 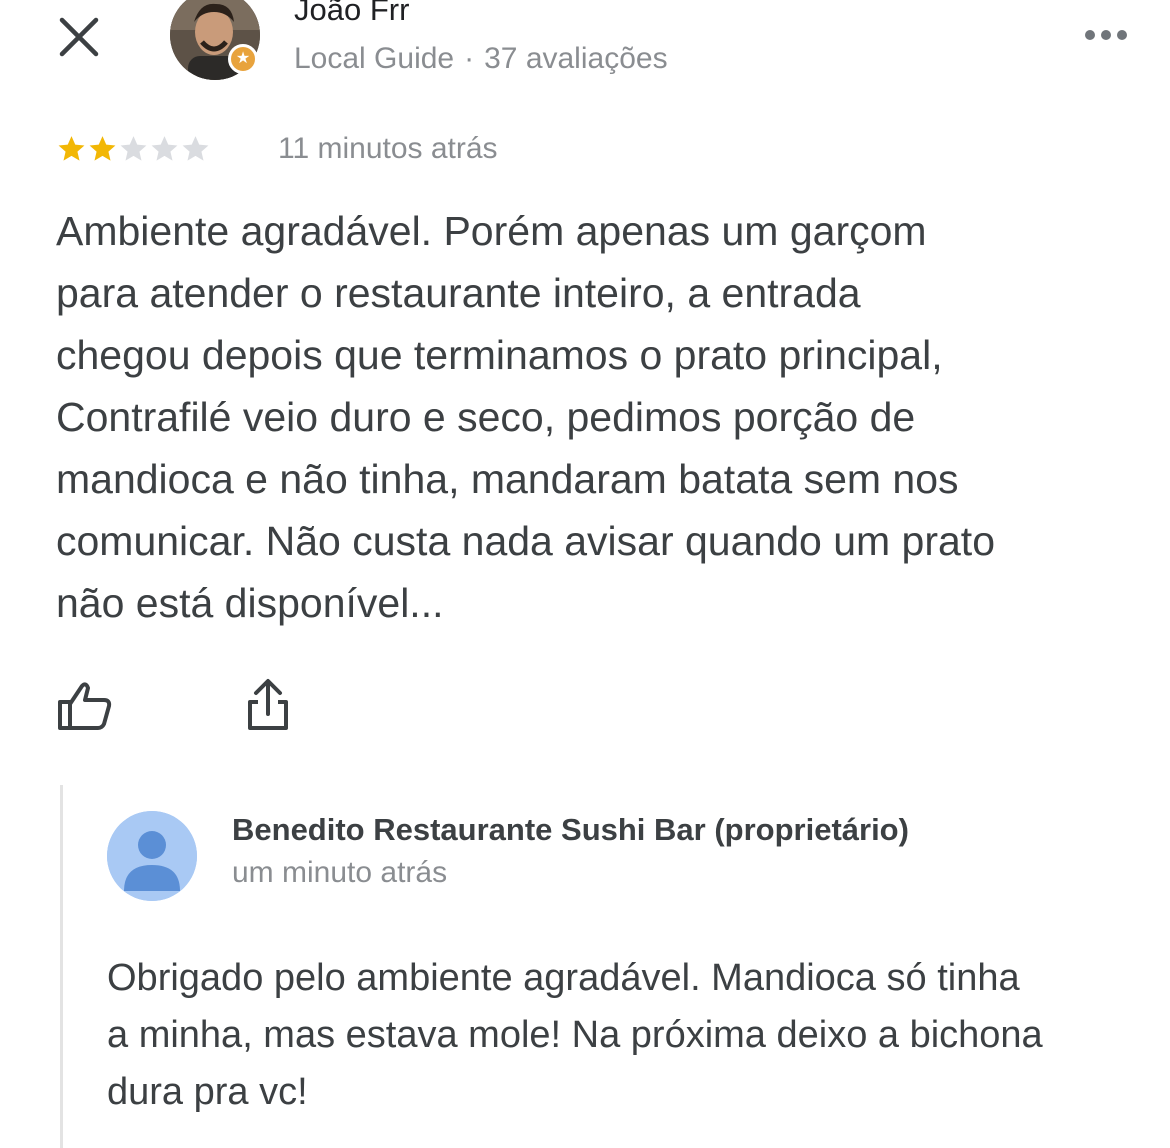 What do you see at coordinates (374, 58) in the screenshot?
I see `local-guide-label: Local Guide` at bounding box center [374, 58].